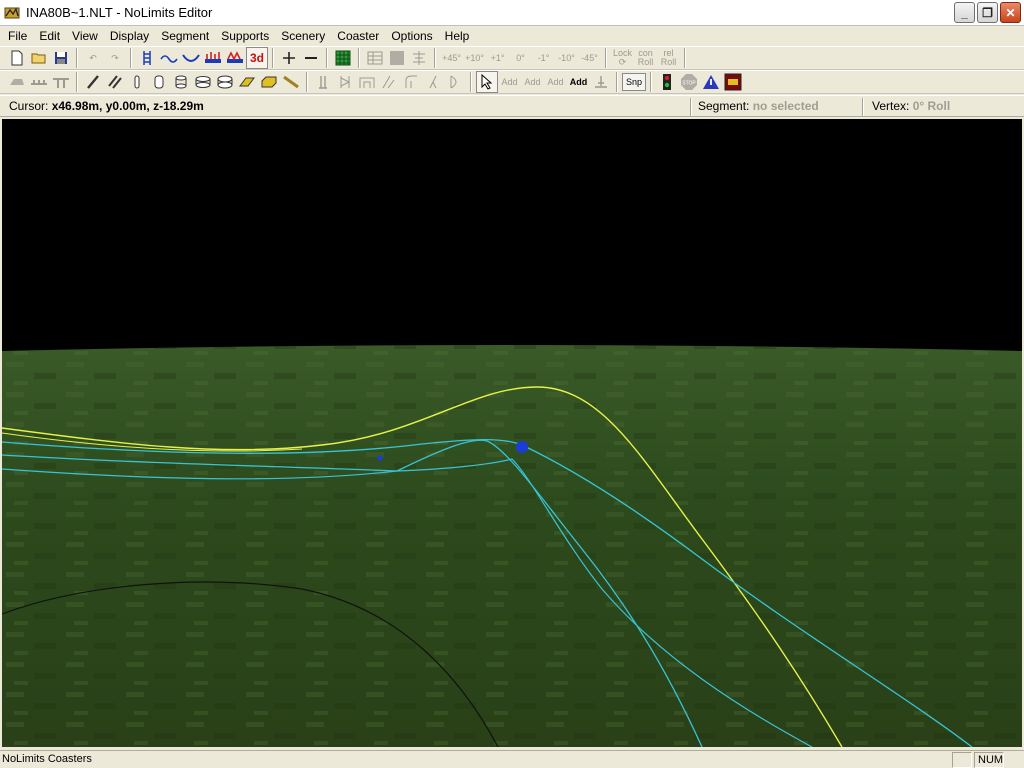 This screenshot has height=768, width=1024. I want to click on vertex-readout: Vertex: 0° Roll, so click(911, 106).